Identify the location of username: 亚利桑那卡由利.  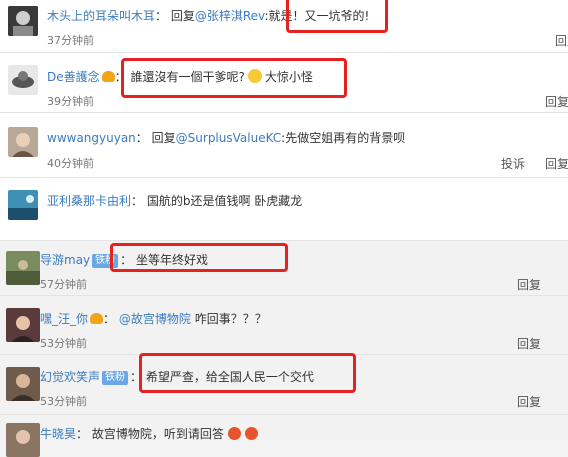
(89, 201).